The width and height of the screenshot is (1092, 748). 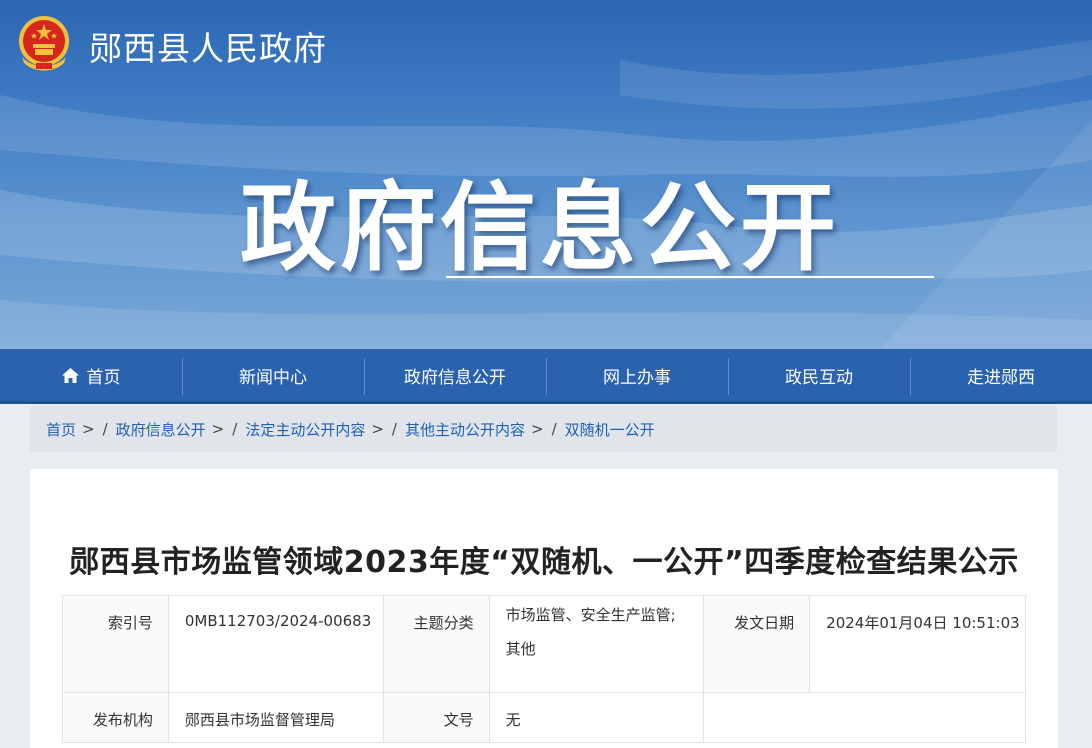 I want to click on nav-item-label: 走进郧西, so click(x=1001, y=377).